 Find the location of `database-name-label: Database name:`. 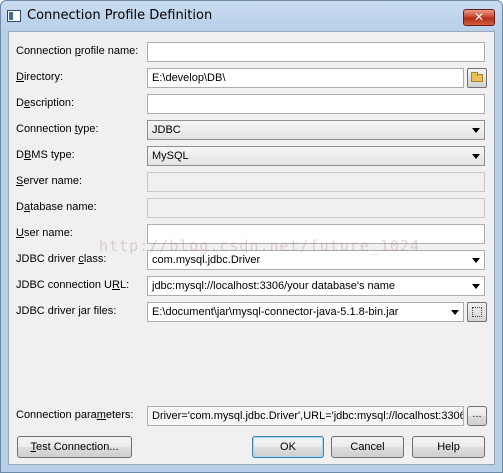

database-name-label: Database name: is located at coordinates (56, 207).